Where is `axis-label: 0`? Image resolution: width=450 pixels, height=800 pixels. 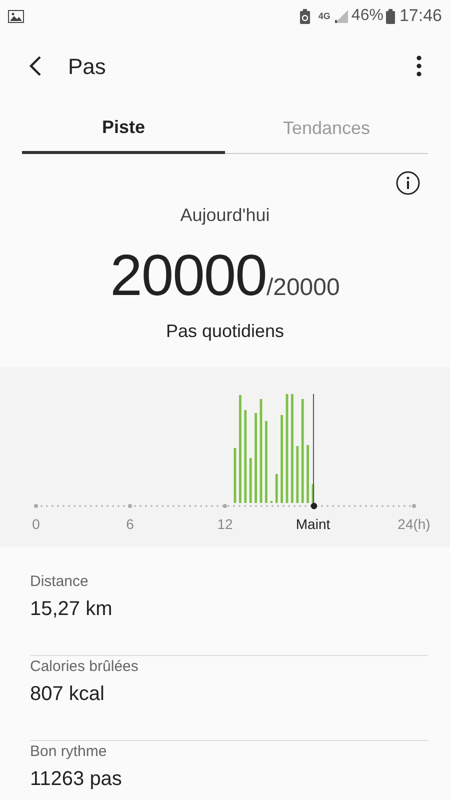
axis-label: 0 is located at coordinates (36, 524).